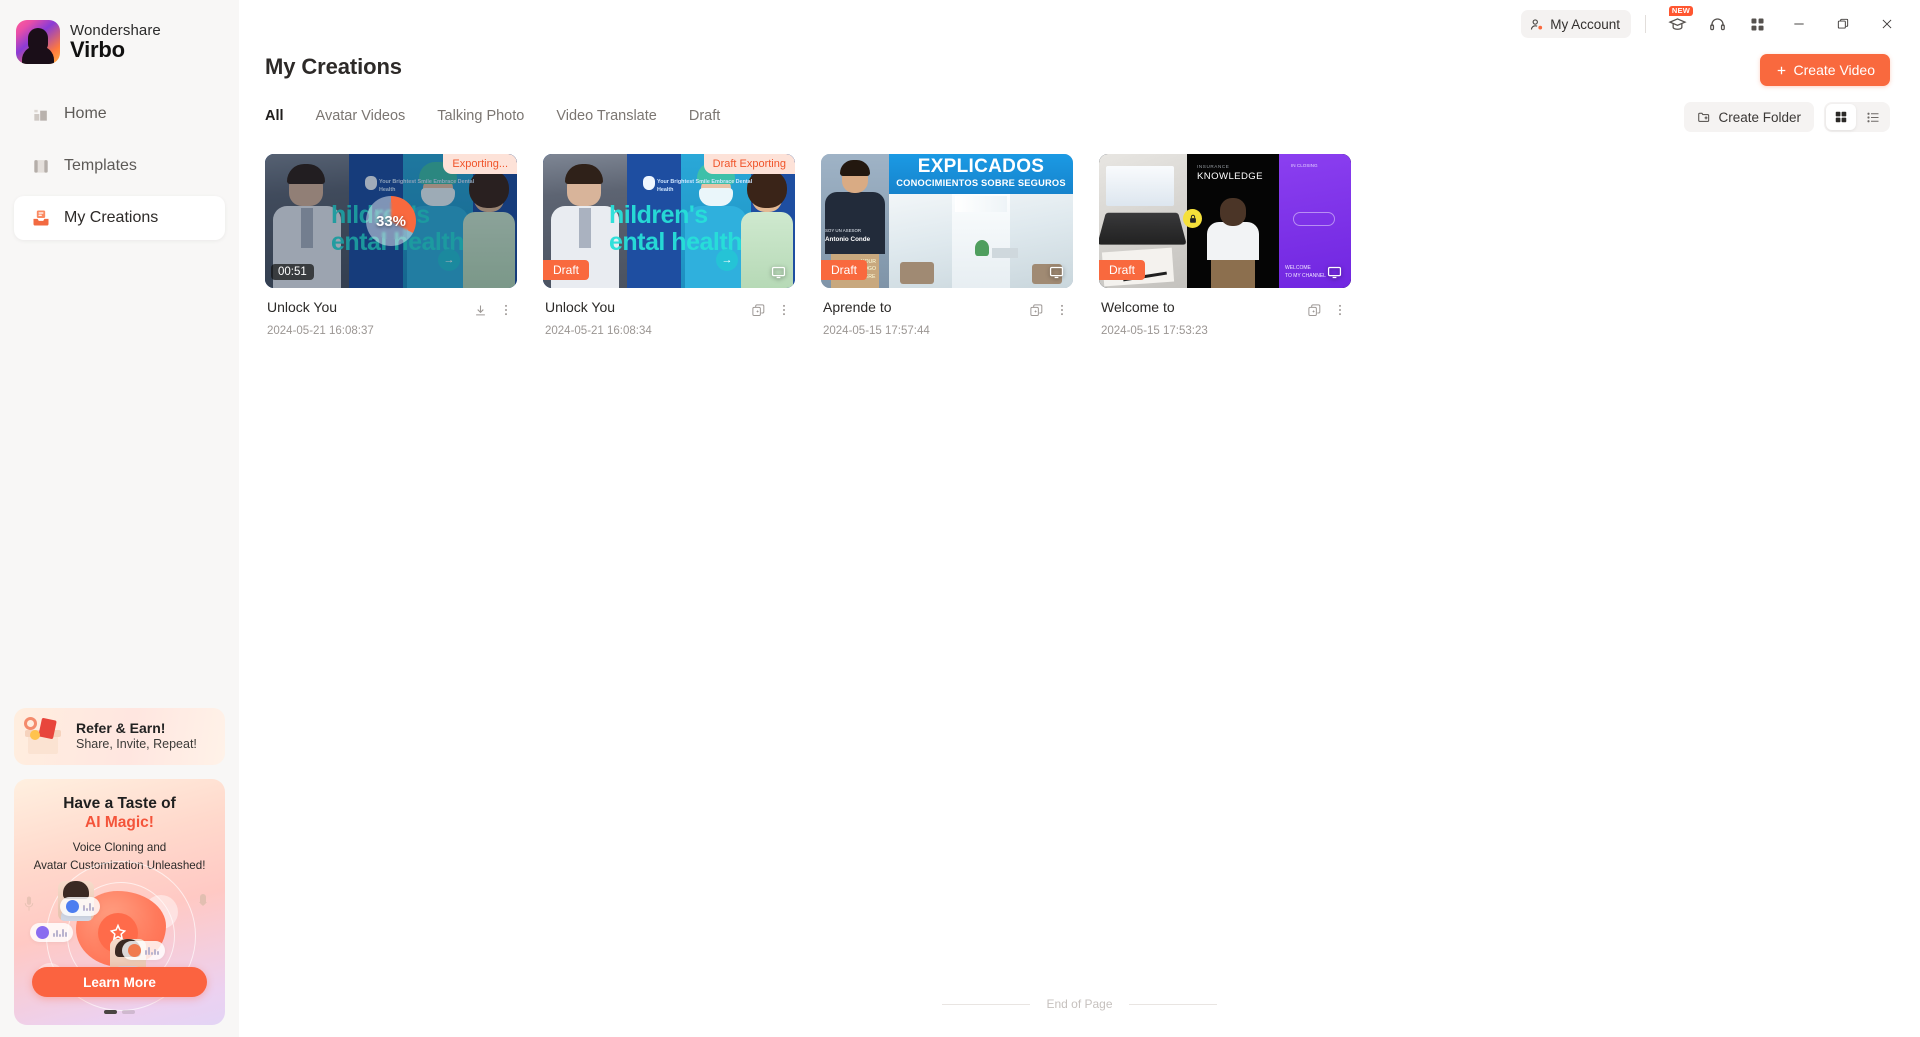 This screenshot has width=1920, height=1037. Describe the element at coordinates (119, 847) in the screenshot. I see `ai-magic-line3: Voice Cloning and` at that location.